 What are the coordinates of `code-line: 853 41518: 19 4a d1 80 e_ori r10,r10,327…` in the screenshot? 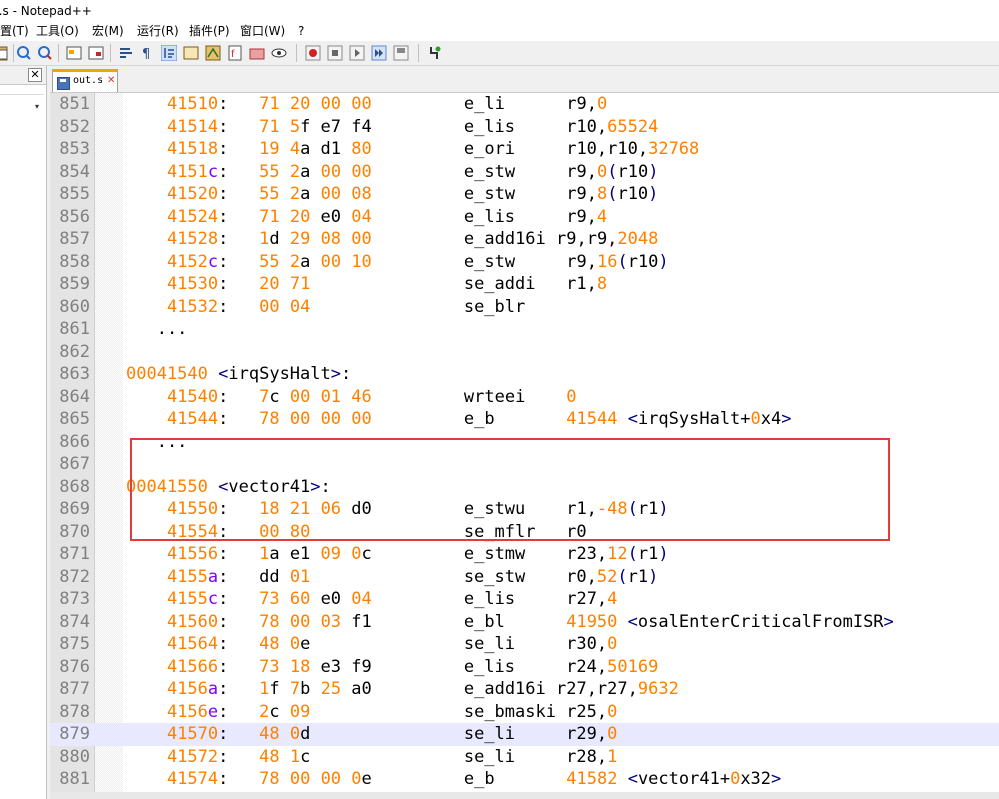 It's located at (524, 149).